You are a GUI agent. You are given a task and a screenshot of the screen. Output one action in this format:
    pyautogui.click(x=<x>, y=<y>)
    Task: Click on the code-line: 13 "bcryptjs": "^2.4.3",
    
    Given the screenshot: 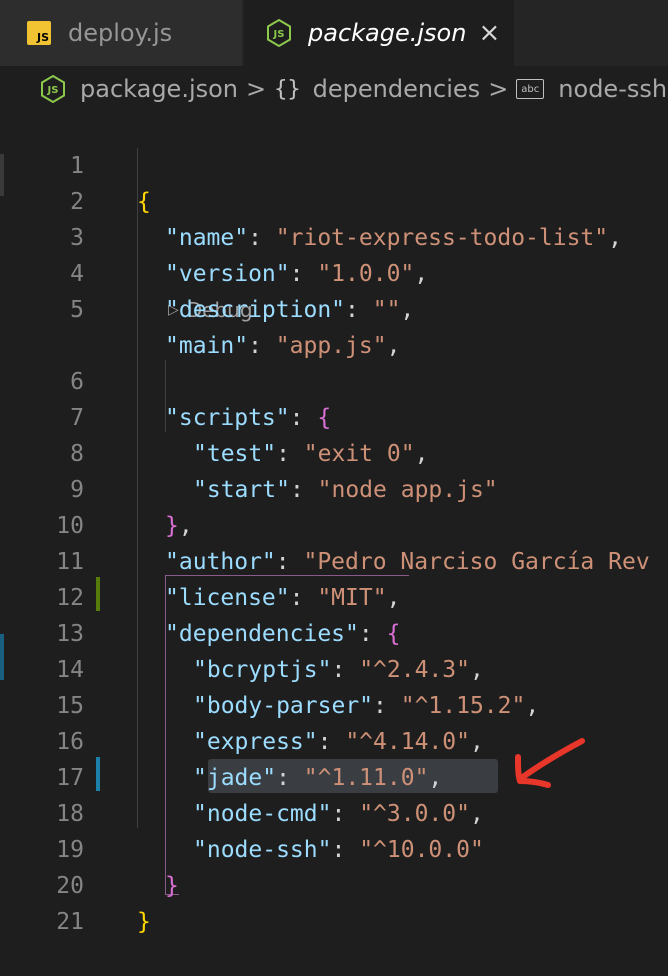 What is the action you would take?
    pyautogui.click(x=334, y=631)
    